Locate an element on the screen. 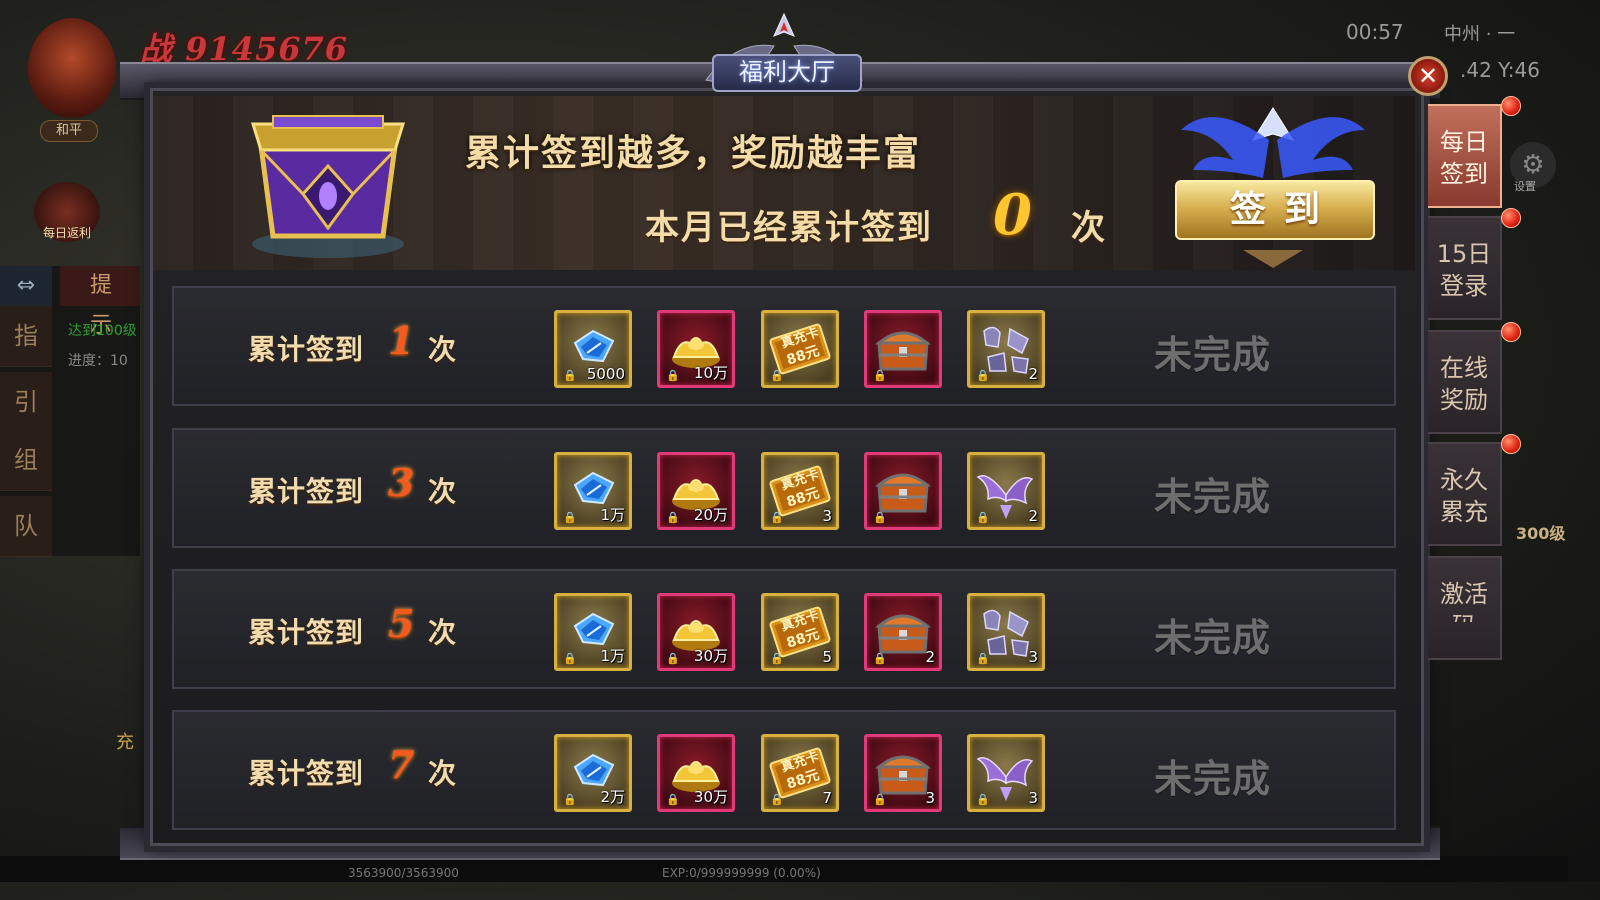 This screenshot has height=900, width=1600. row-unit: 次 is located at coordinates (442, 349).